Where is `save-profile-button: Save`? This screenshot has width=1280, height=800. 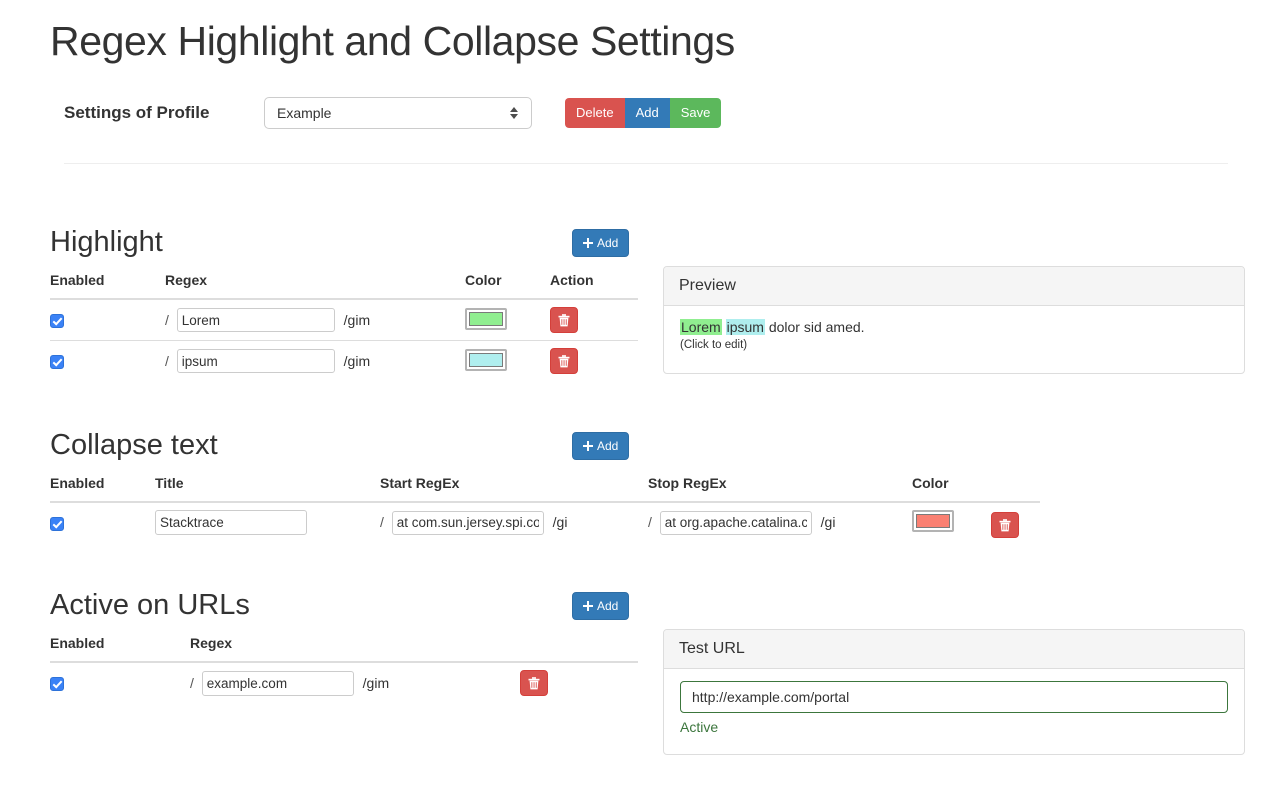
save-profile-button: Save is located at coordinates (695, 113).